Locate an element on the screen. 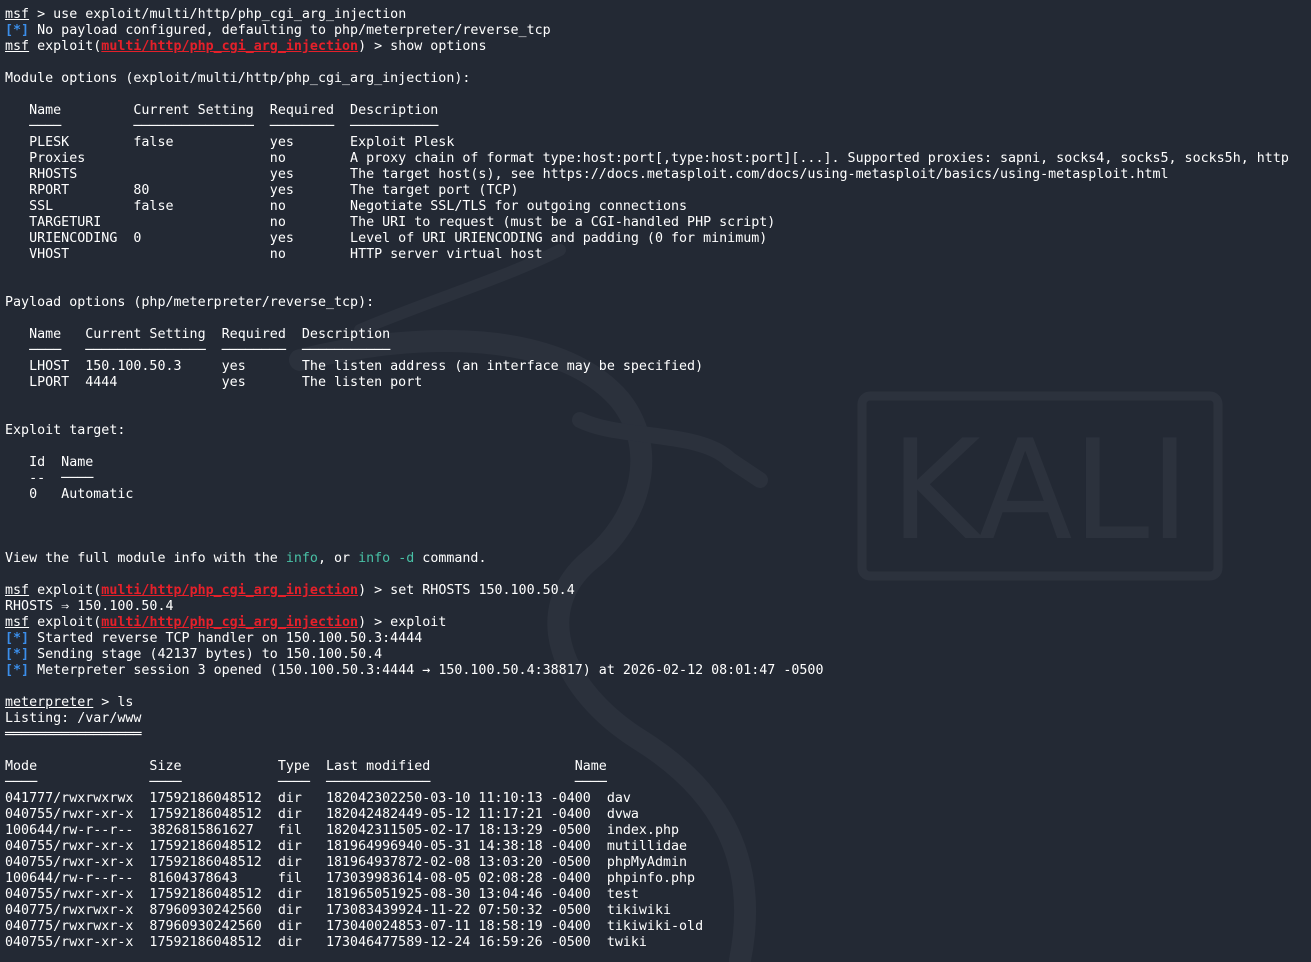  terminal-text: 0 Automatic is located at coordinates (69, 494).